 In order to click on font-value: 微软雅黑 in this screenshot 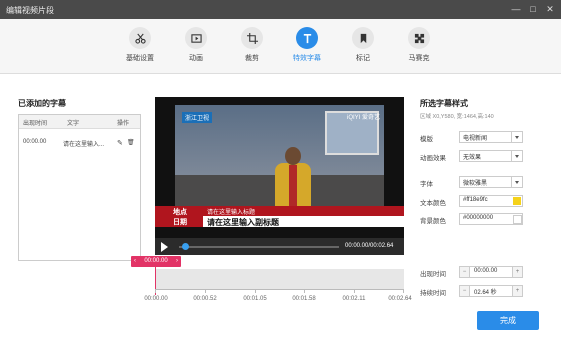, I will do `click(475, 184)`.